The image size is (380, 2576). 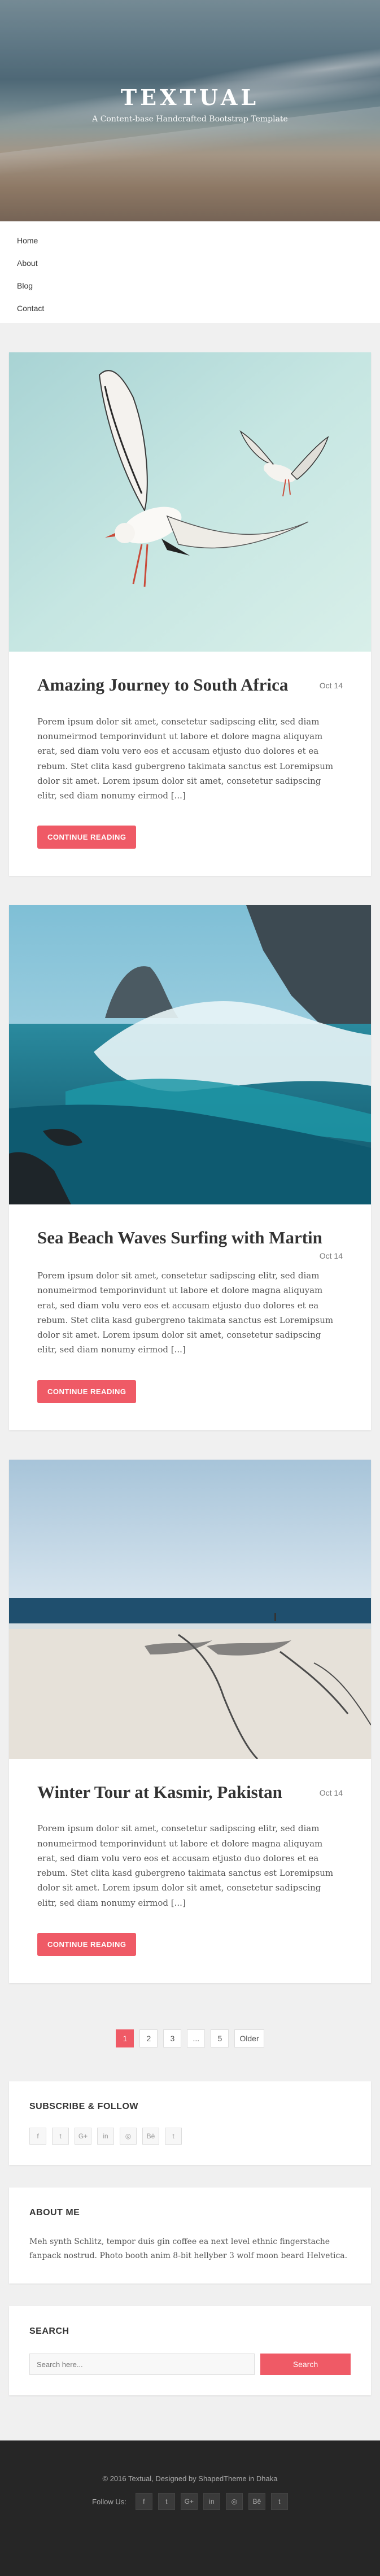 What do you see at coordinates (159, 1793) in the screenshot?
I see `post-title: Winter Tour at Kasmir, Pakistan` at bounding box center [159, 1793].